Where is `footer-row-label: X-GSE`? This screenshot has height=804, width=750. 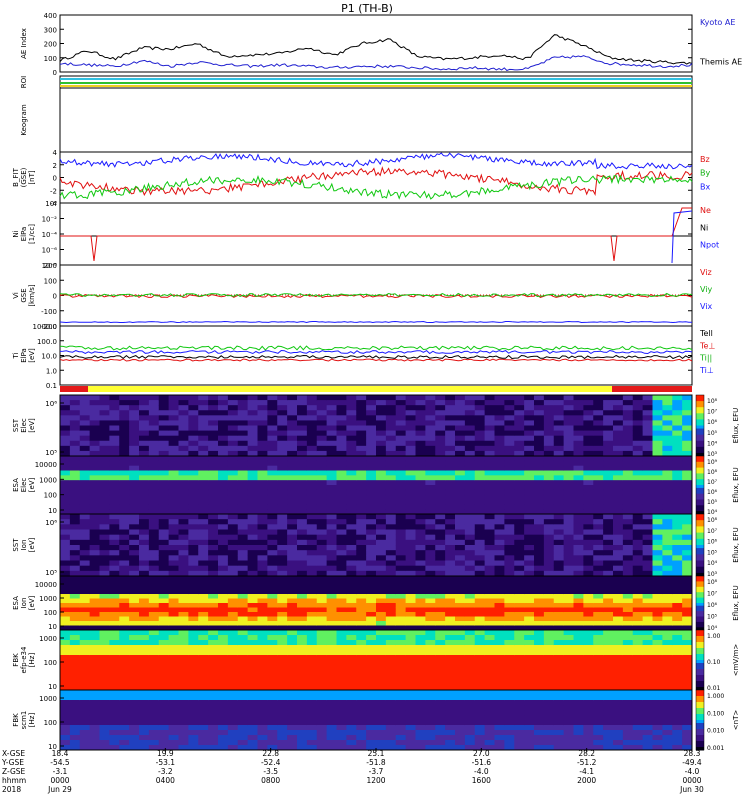
footer-row-label: X-GSE is located at coordinates (13, 753).